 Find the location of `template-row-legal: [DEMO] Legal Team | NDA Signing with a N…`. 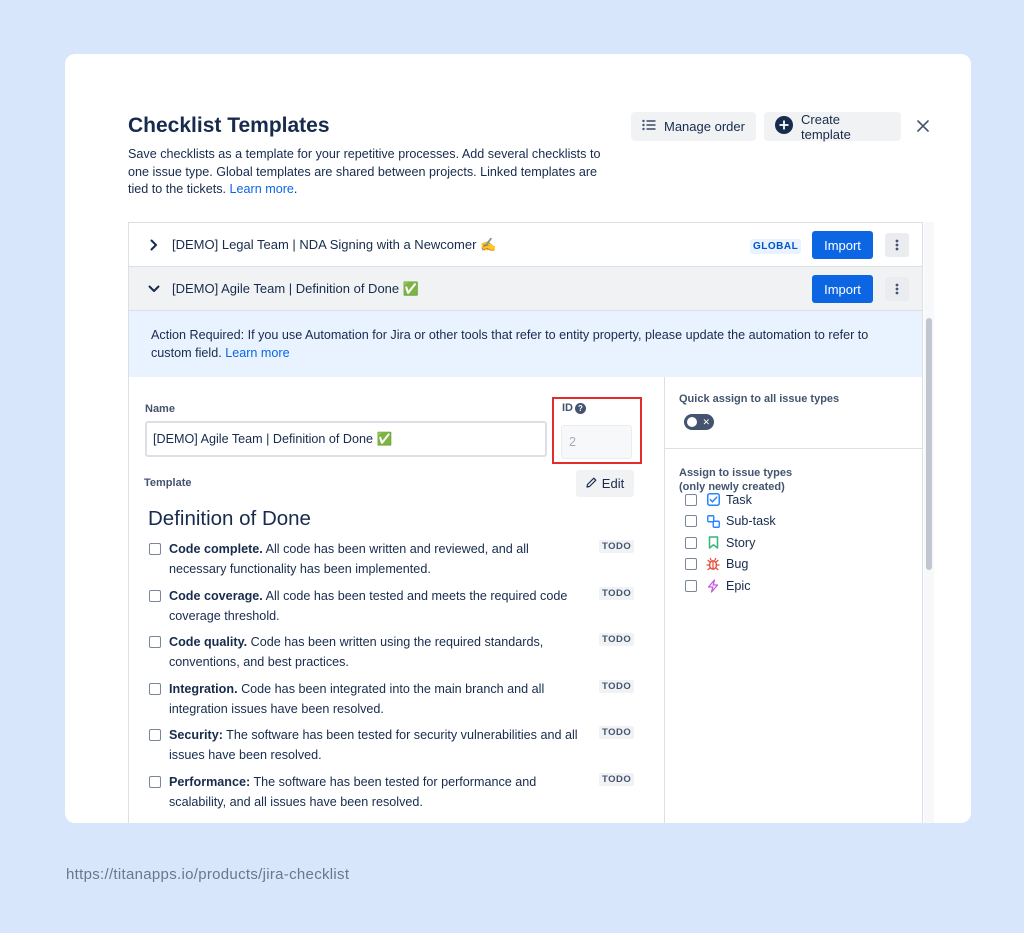

template-row-legal: [DEMO] Legal Team | NDA Signing with a N… is located at coordinates (525, 245).